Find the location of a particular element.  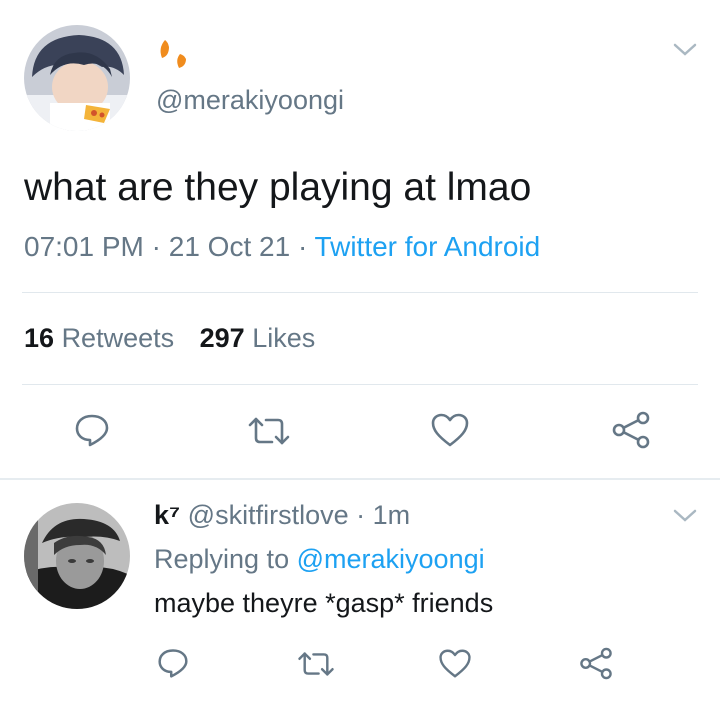

likes-count: 297 is located at coordinates (222, 338).